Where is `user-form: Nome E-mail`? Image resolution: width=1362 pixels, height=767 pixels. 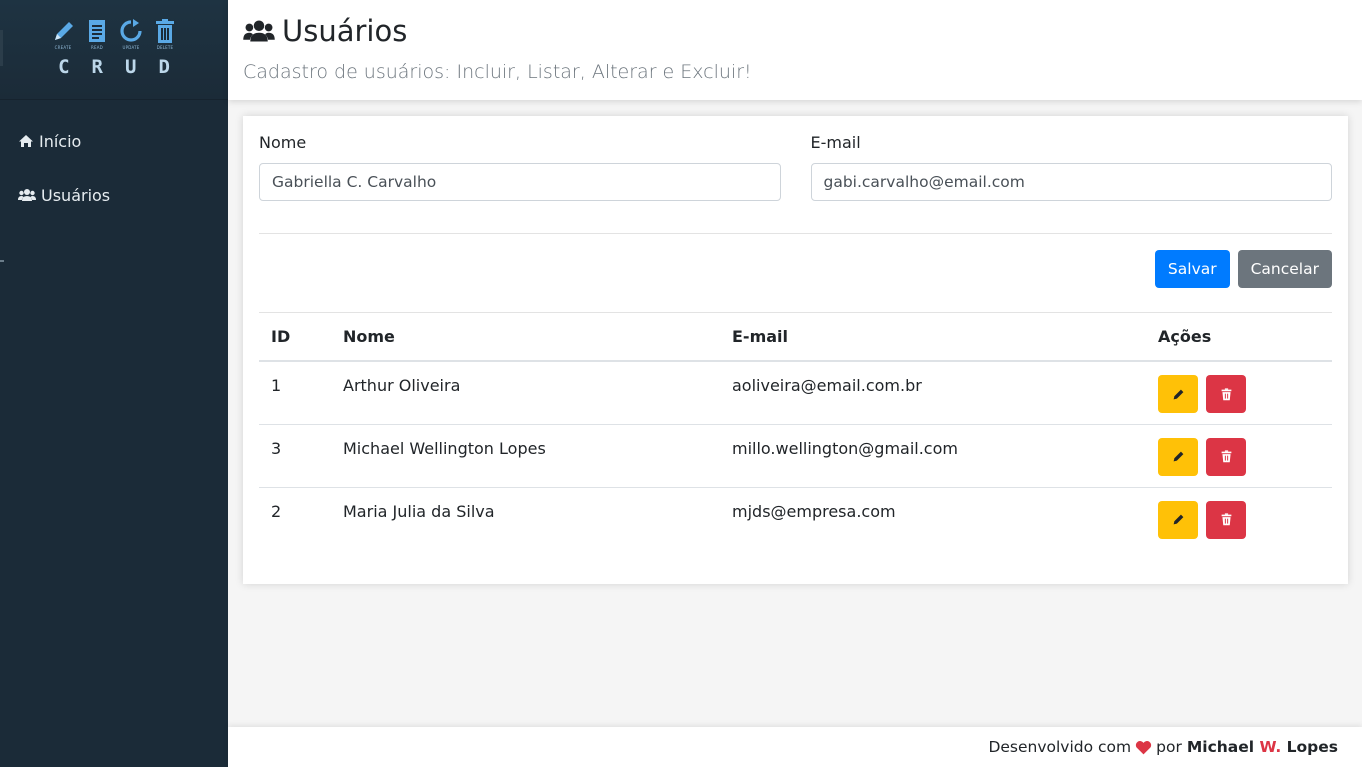 user-form: Nome E-mail is located at coordinates (795, 167).